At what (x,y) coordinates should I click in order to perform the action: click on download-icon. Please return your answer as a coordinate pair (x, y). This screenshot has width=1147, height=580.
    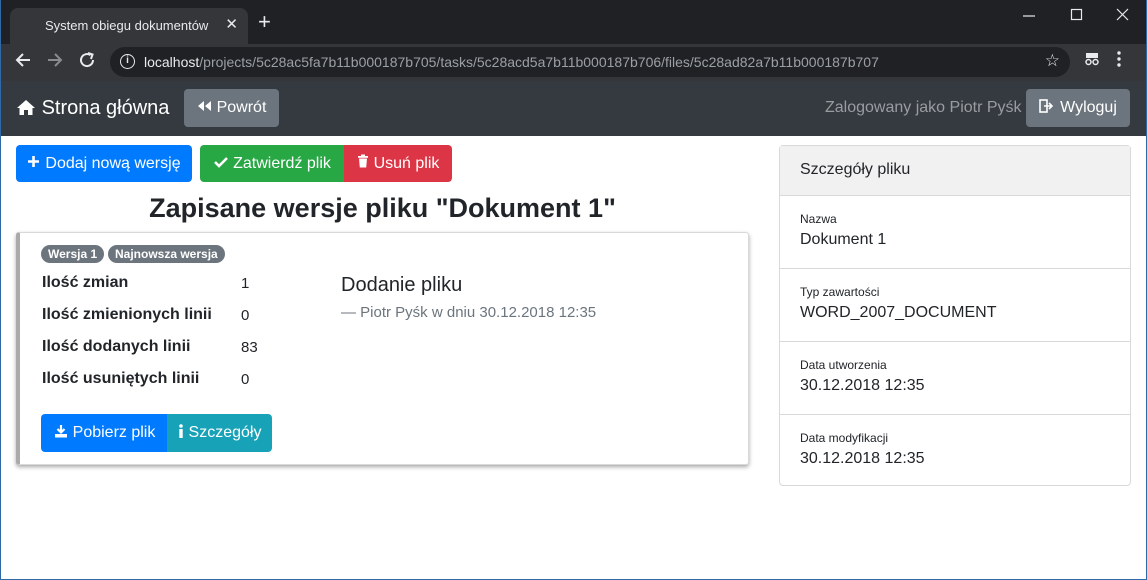
    Looking at the image, I should click on (61, 433).